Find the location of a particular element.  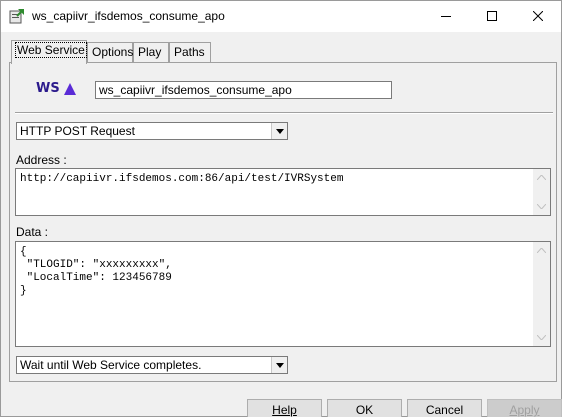

triangle-icon is located at coordinates (70, 89).